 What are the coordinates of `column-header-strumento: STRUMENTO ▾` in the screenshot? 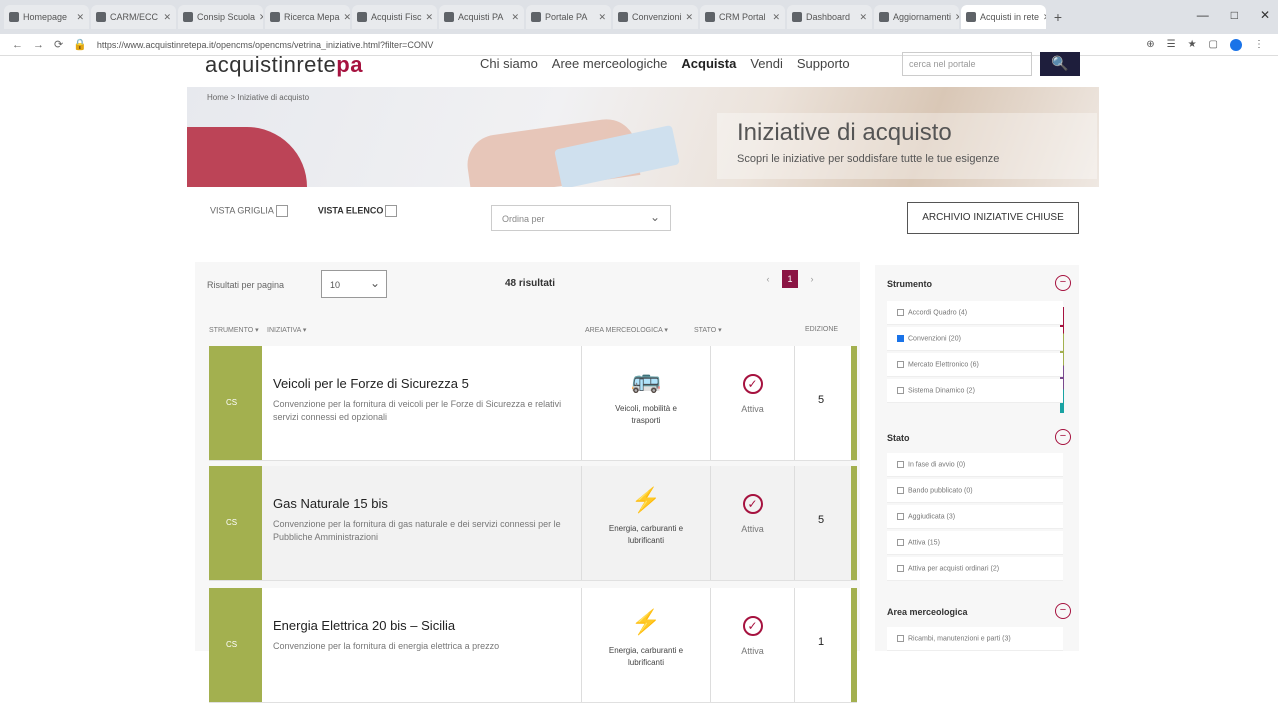 It's located at (234, 330).